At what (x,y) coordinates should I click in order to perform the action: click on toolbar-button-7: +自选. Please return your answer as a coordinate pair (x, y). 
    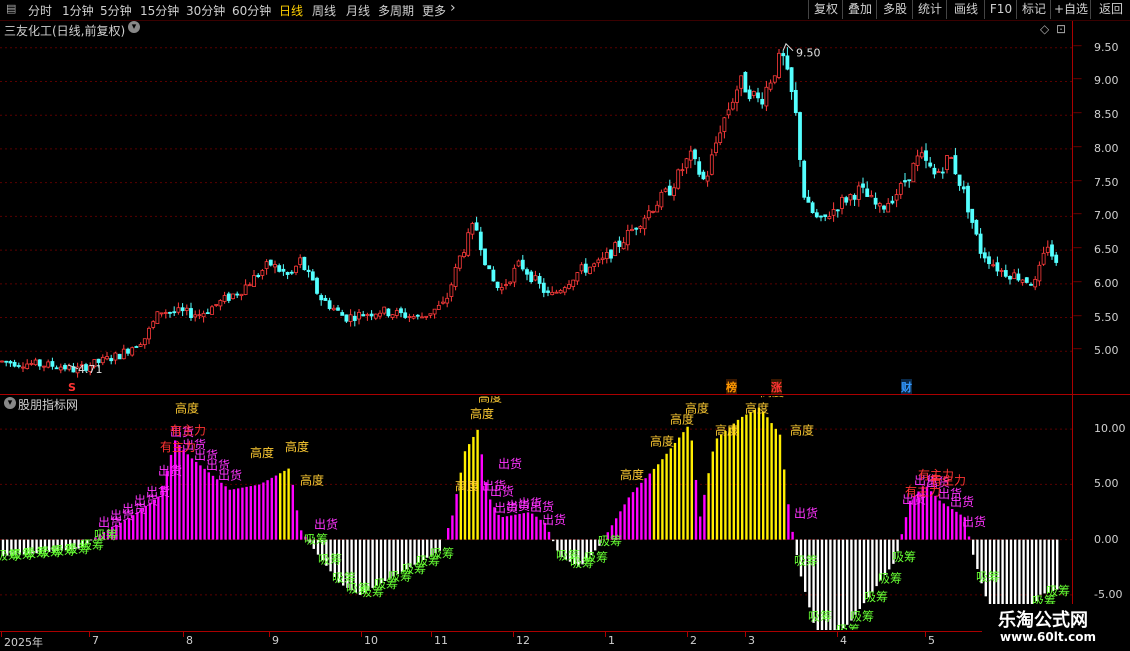
    Looking at the image, I should click on (1070, 9).